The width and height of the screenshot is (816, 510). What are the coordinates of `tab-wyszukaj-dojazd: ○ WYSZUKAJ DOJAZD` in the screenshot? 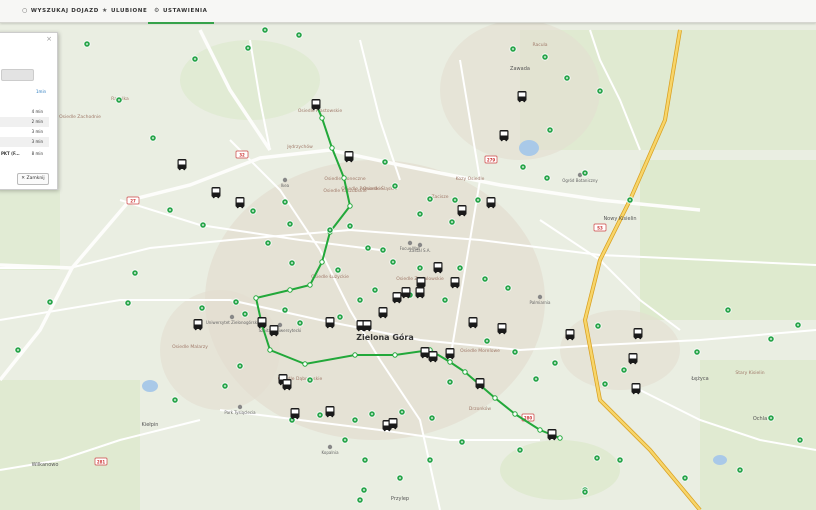 It's located at (60, 11).